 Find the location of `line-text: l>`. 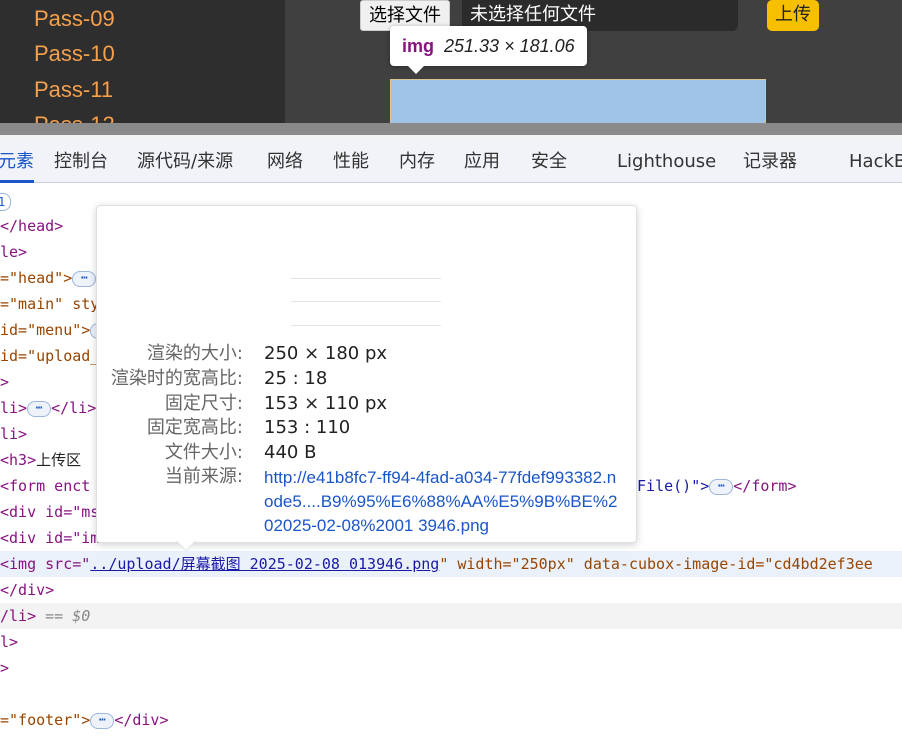

line-text: l> is located at coordinates (9, 642).